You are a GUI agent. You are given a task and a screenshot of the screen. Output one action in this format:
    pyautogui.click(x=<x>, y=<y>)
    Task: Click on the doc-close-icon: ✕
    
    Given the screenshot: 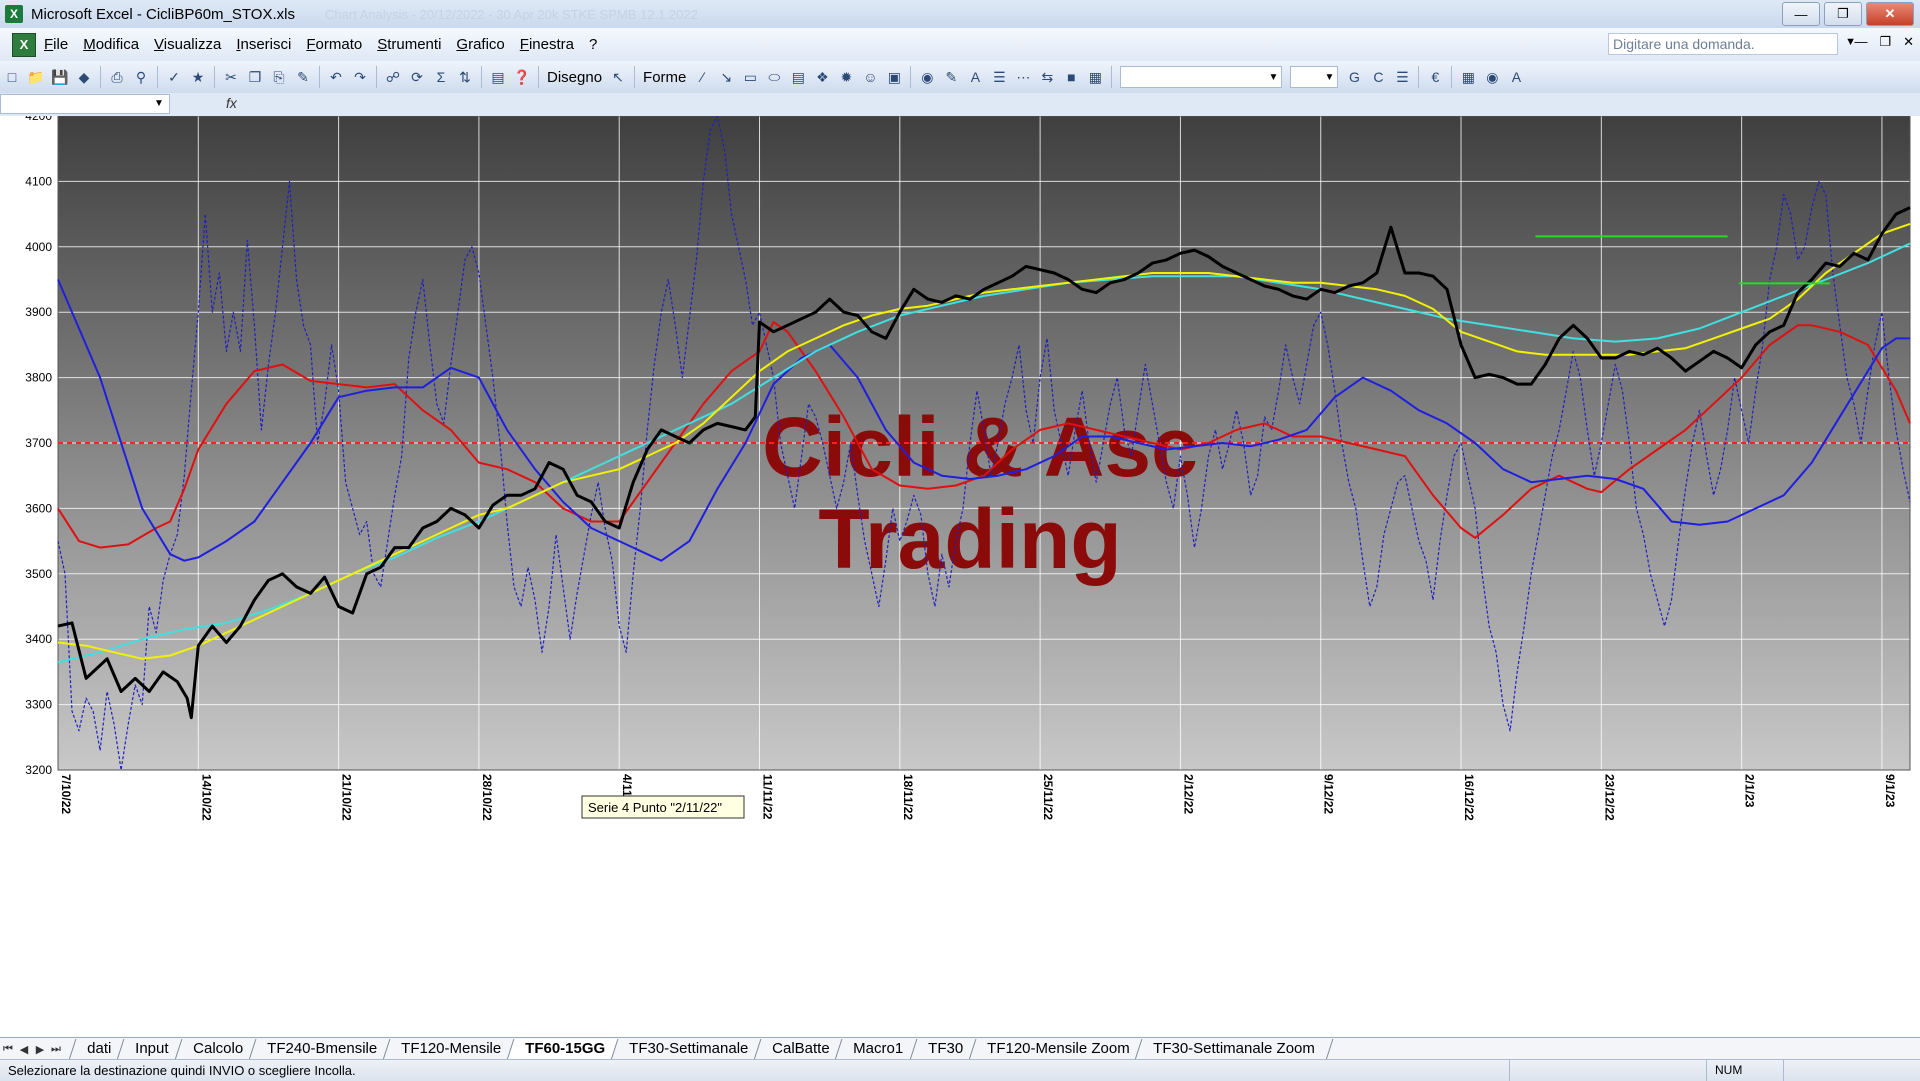 What is the action you would take?
    pyautogui.click(x=1908, y=42)
    